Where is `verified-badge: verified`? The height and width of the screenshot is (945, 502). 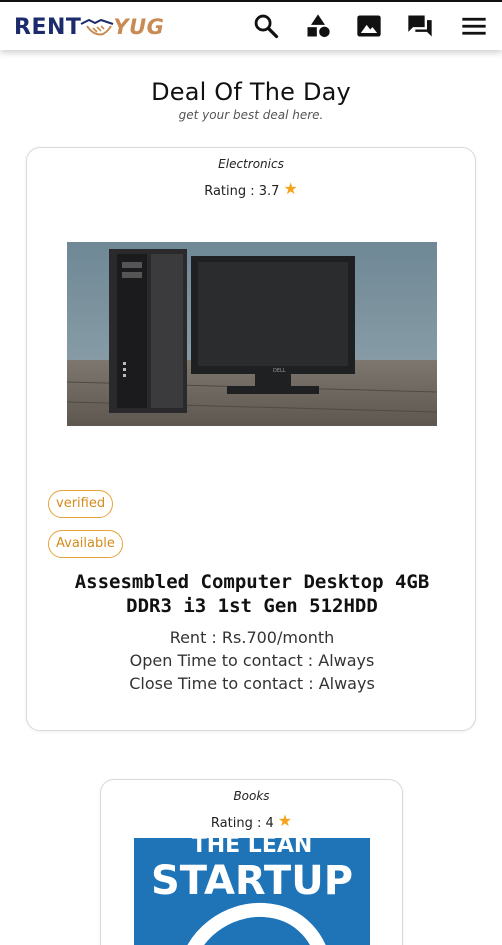 verified-badge: verified is located at coordinates (81, 504).